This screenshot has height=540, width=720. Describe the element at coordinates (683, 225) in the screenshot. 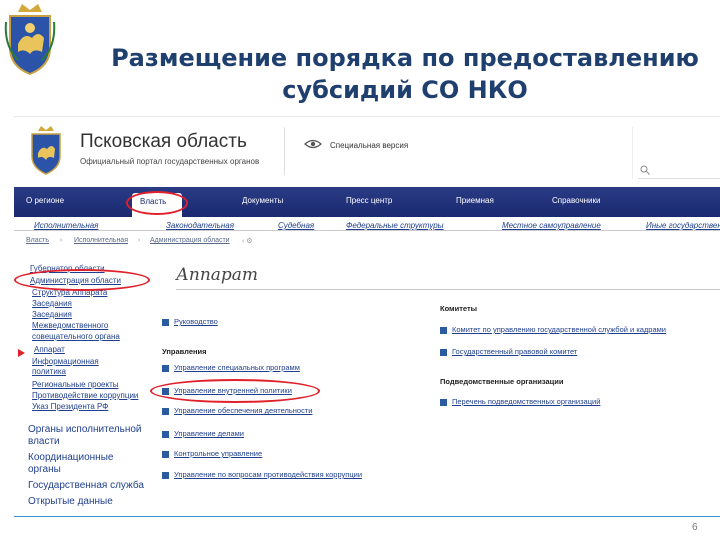

I see `subnav-other: Иные государственные` at that location.